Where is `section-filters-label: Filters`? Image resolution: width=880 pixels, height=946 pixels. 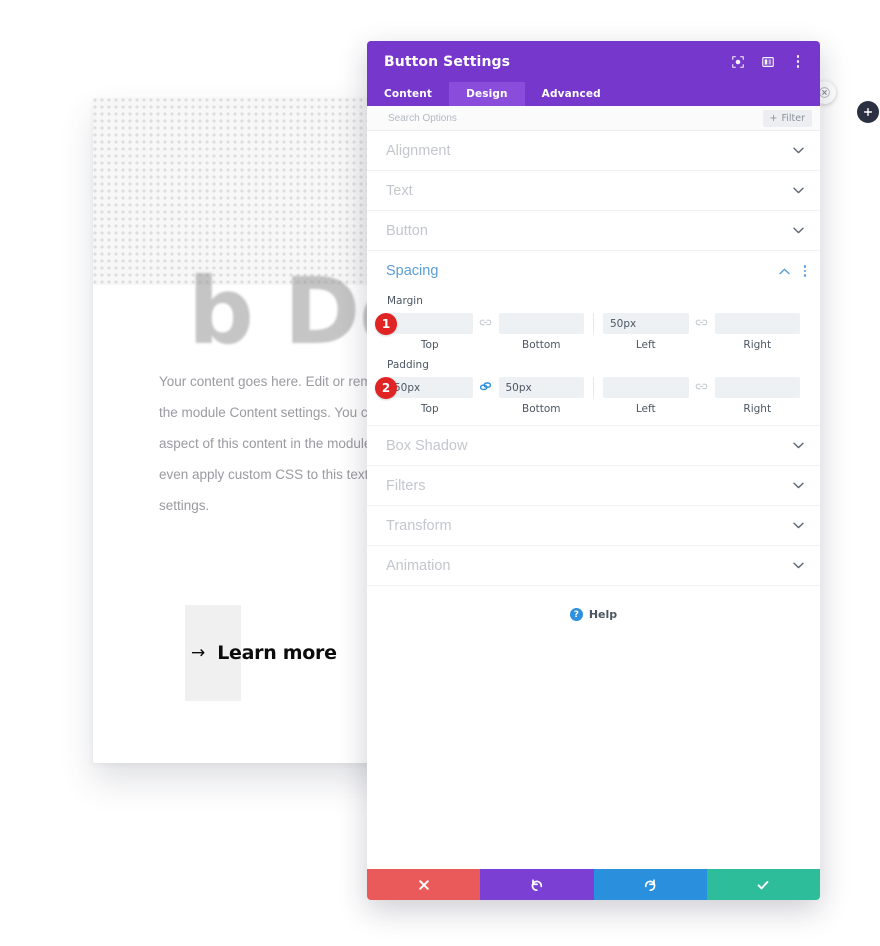
section-filters-label: Filters is located at coordinates (406, 485).